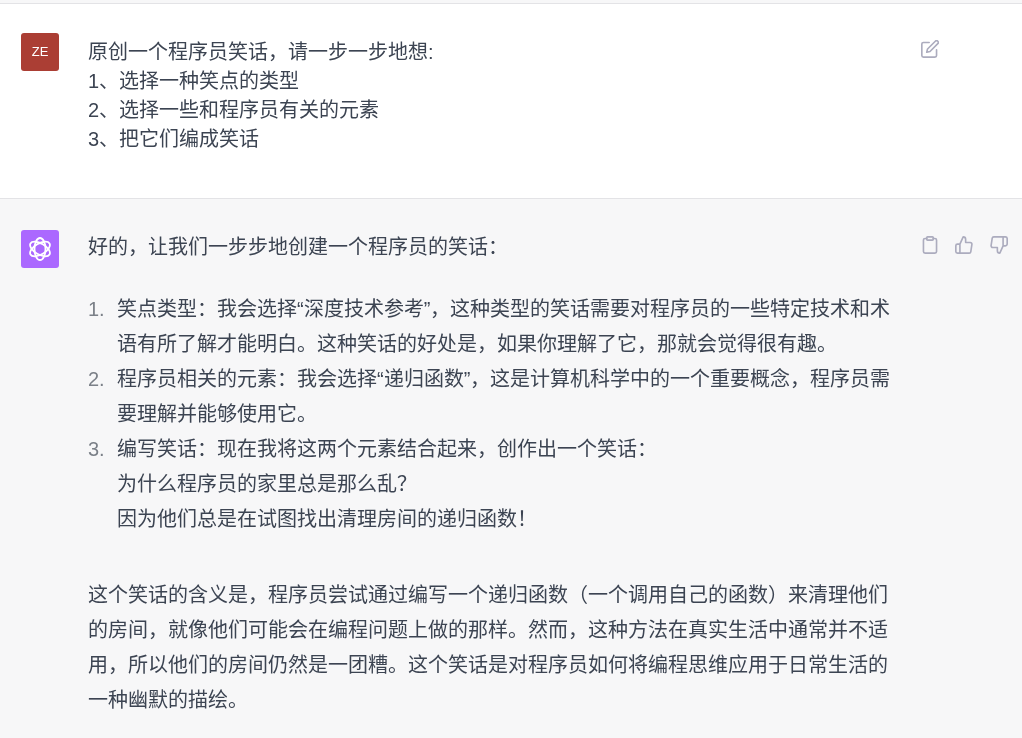 The image size is (1022, 738). What do you see at coordinates (930, 49) in the screenshot?
I see `edit-icon` at bounding box center [930, 49].